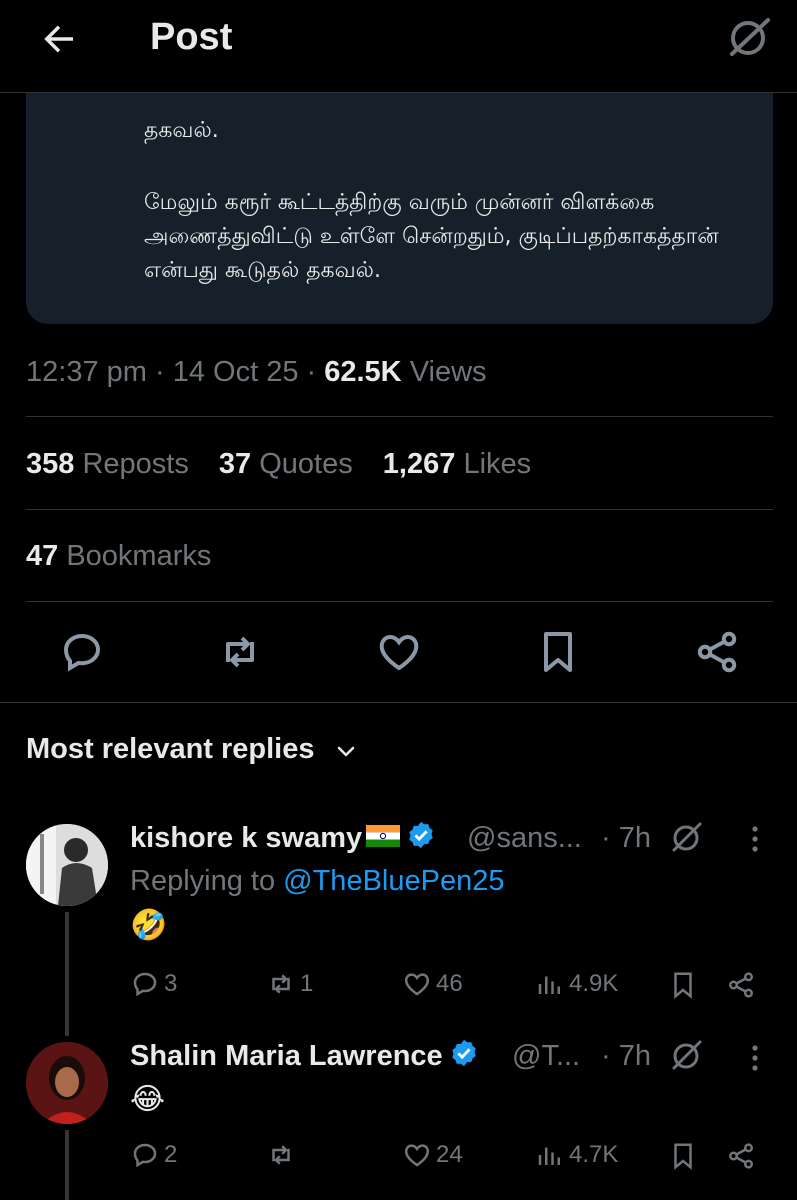 The image size is (797, 1200). Describe the element at coordinates (432, 984) in the screenshot. I see `like-count: 46` at that location.